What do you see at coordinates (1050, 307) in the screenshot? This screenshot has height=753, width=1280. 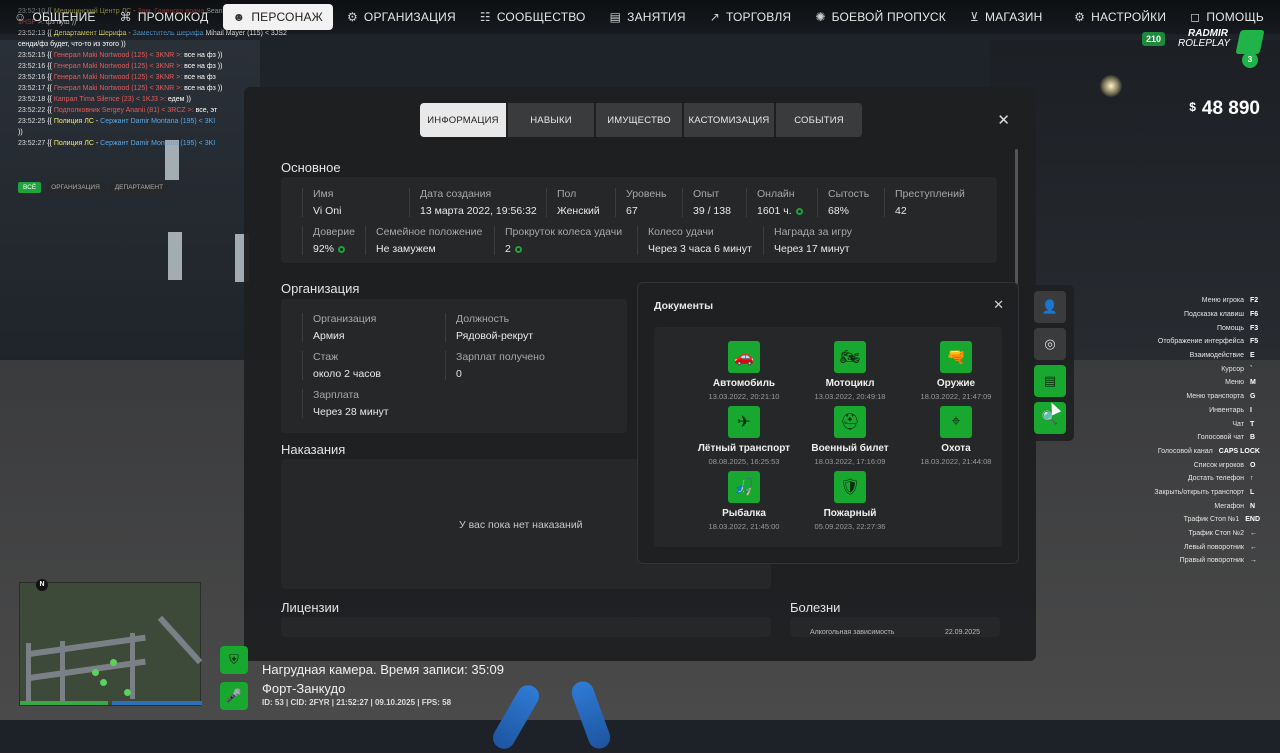 I see `person-icon: 👤` at bounding box center [1050, 307].